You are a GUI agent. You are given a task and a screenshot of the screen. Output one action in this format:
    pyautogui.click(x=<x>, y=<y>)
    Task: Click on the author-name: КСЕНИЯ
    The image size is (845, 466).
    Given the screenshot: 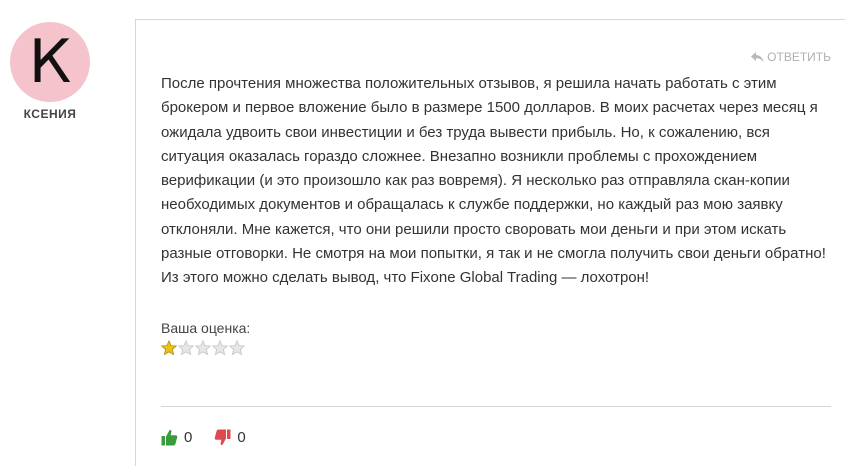 What is the action you would take?
    pyautogui.click(x=50, y=114)
    